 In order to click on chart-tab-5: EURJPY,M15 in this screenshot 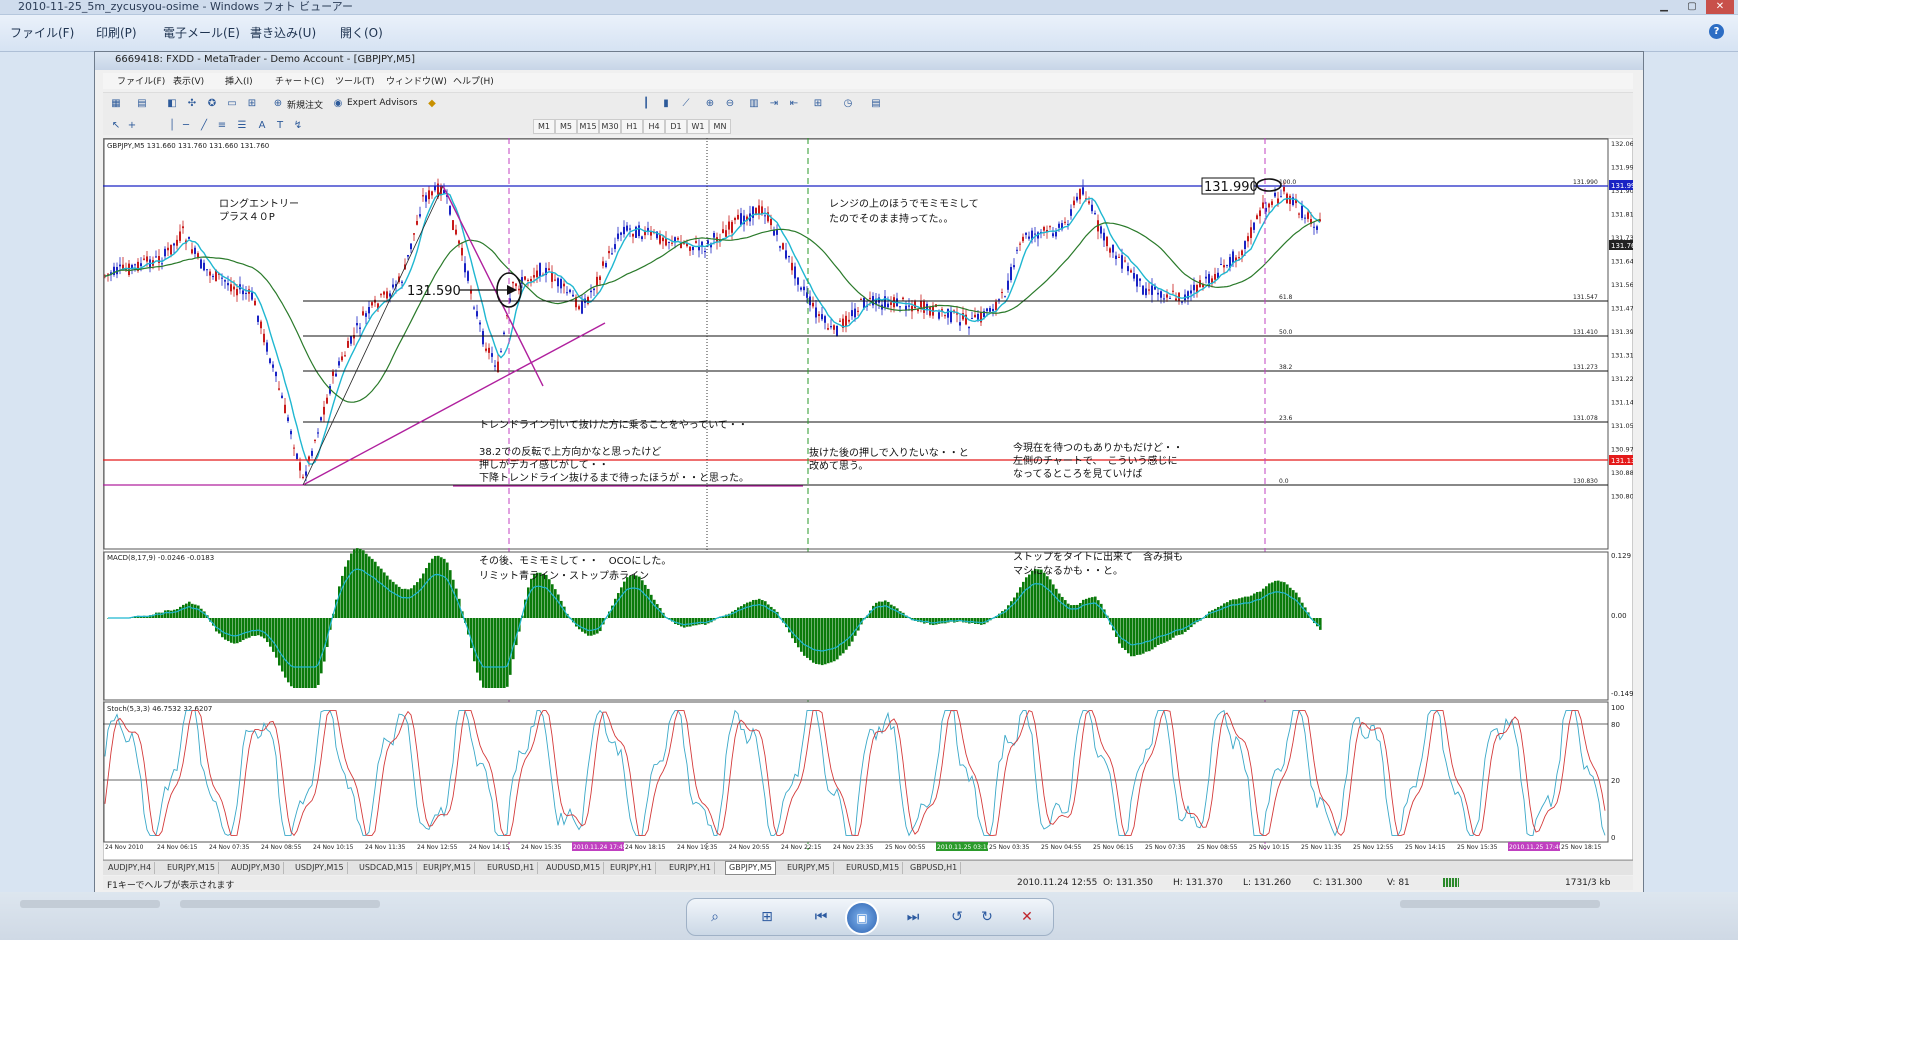, I will do `click(447, 868)`.